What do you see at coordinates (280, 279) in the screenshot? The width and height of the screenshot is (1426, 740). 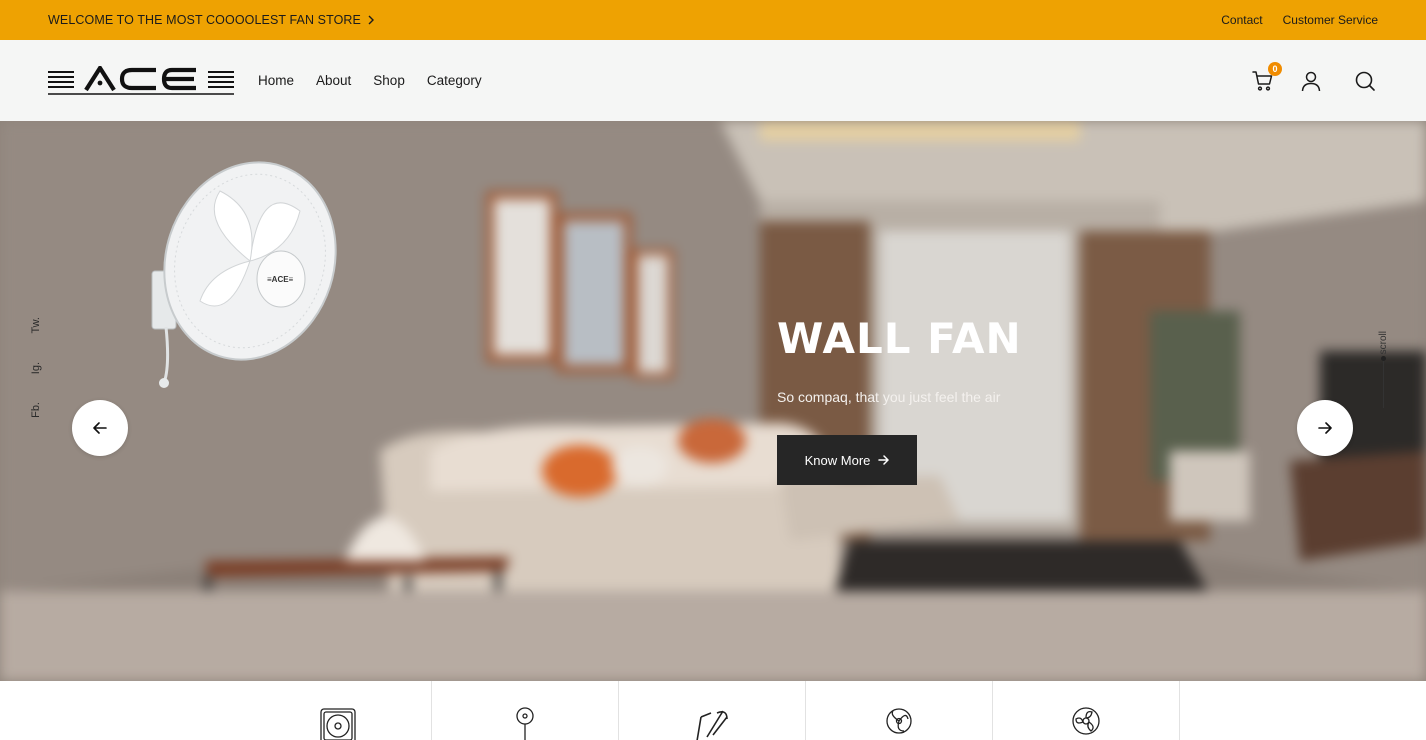 I see `svg-text: ≡ACE≡` at bounding box center [280, 279].